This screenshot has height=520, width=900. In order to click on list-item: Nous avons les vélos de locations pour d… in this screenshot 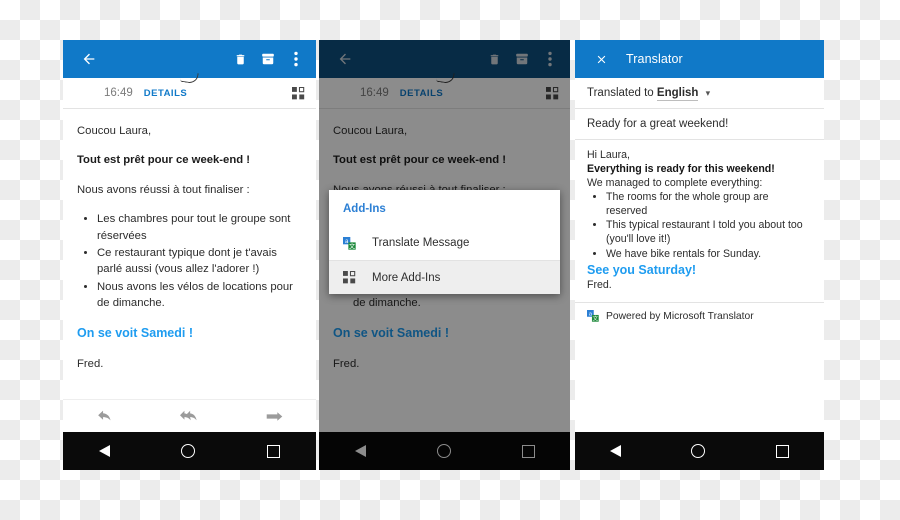, I will do `click(199, 295)`.